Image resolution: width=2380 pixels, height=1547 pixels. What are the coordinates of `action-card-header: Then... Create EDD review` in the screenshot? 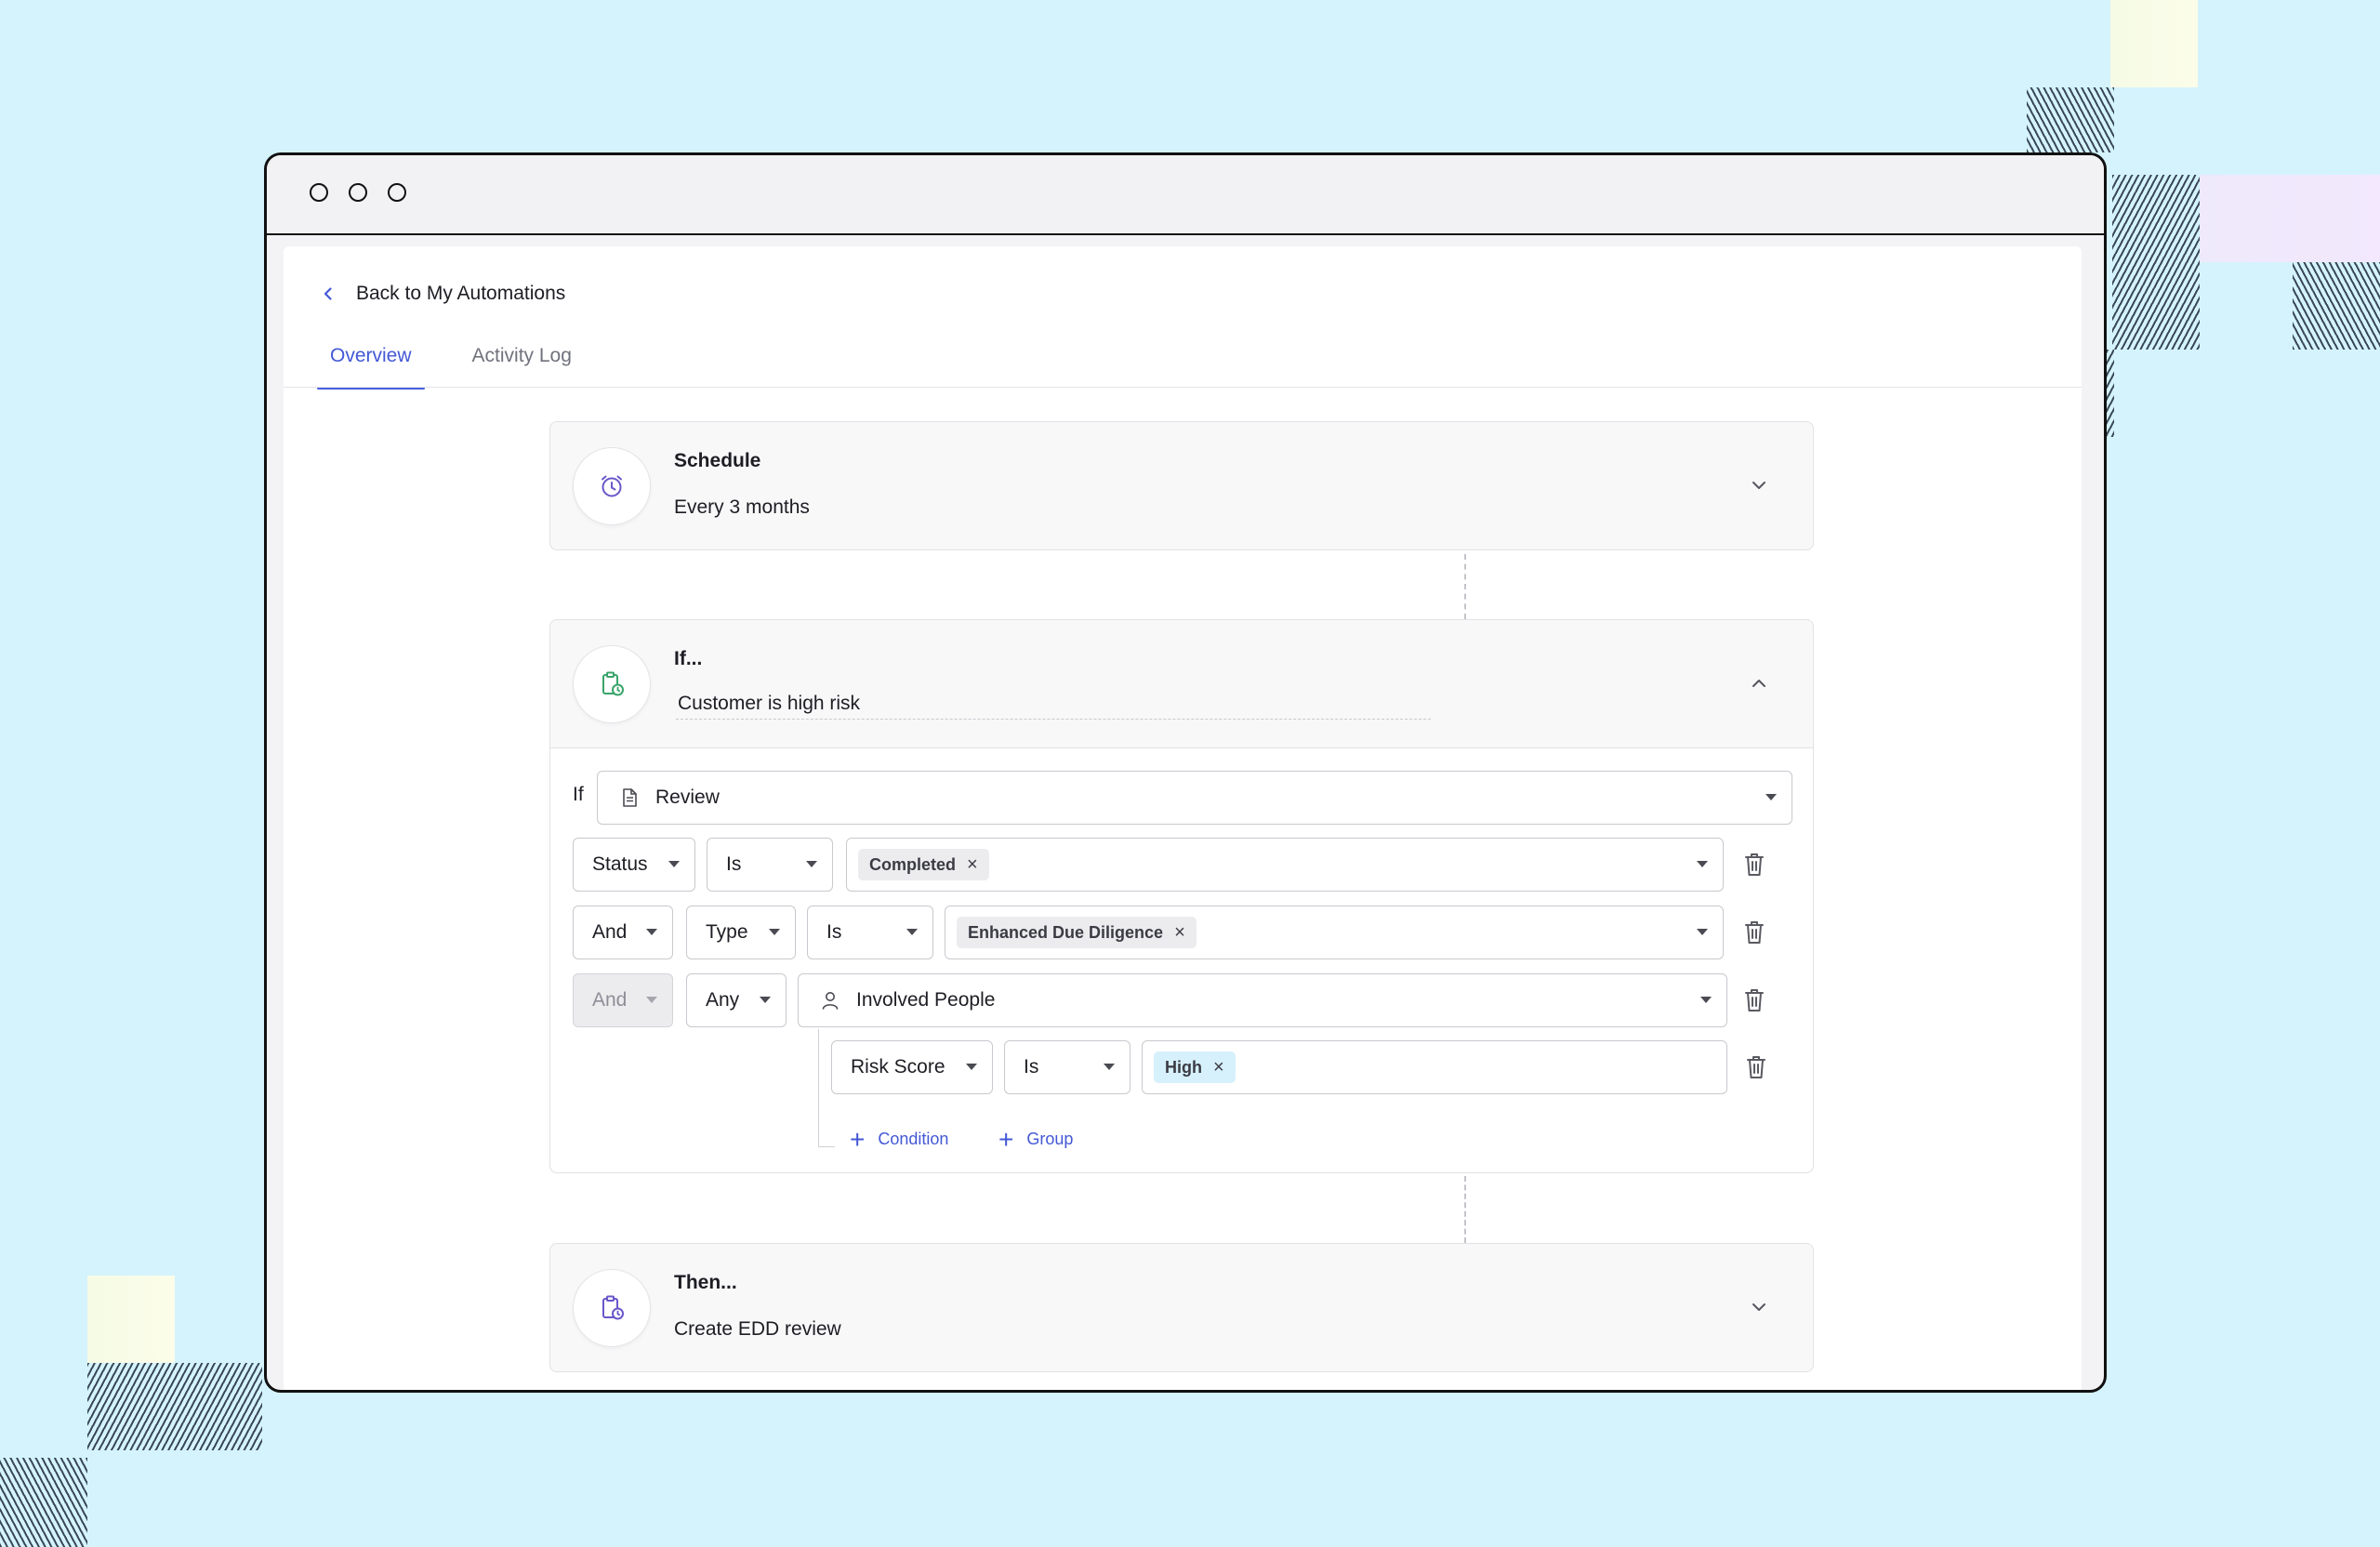 It's located at (1181, 1307).